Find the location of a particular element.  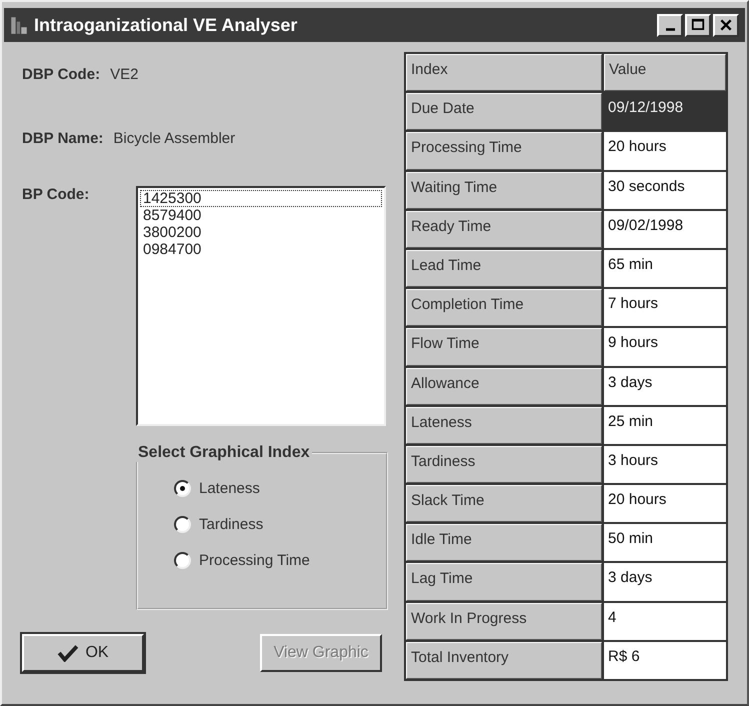

row-header: Lag Time is located at coordinates (504, 582).